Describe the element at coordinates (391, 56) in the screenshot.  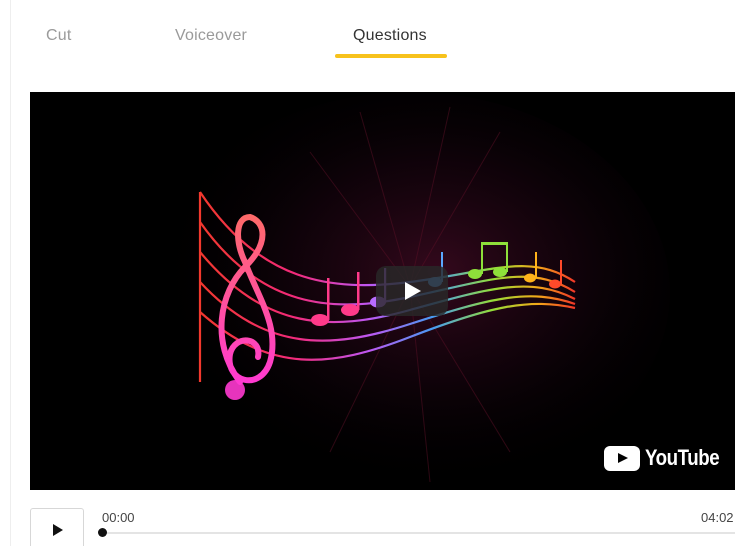
I see `active-tab-indicator` at that location.